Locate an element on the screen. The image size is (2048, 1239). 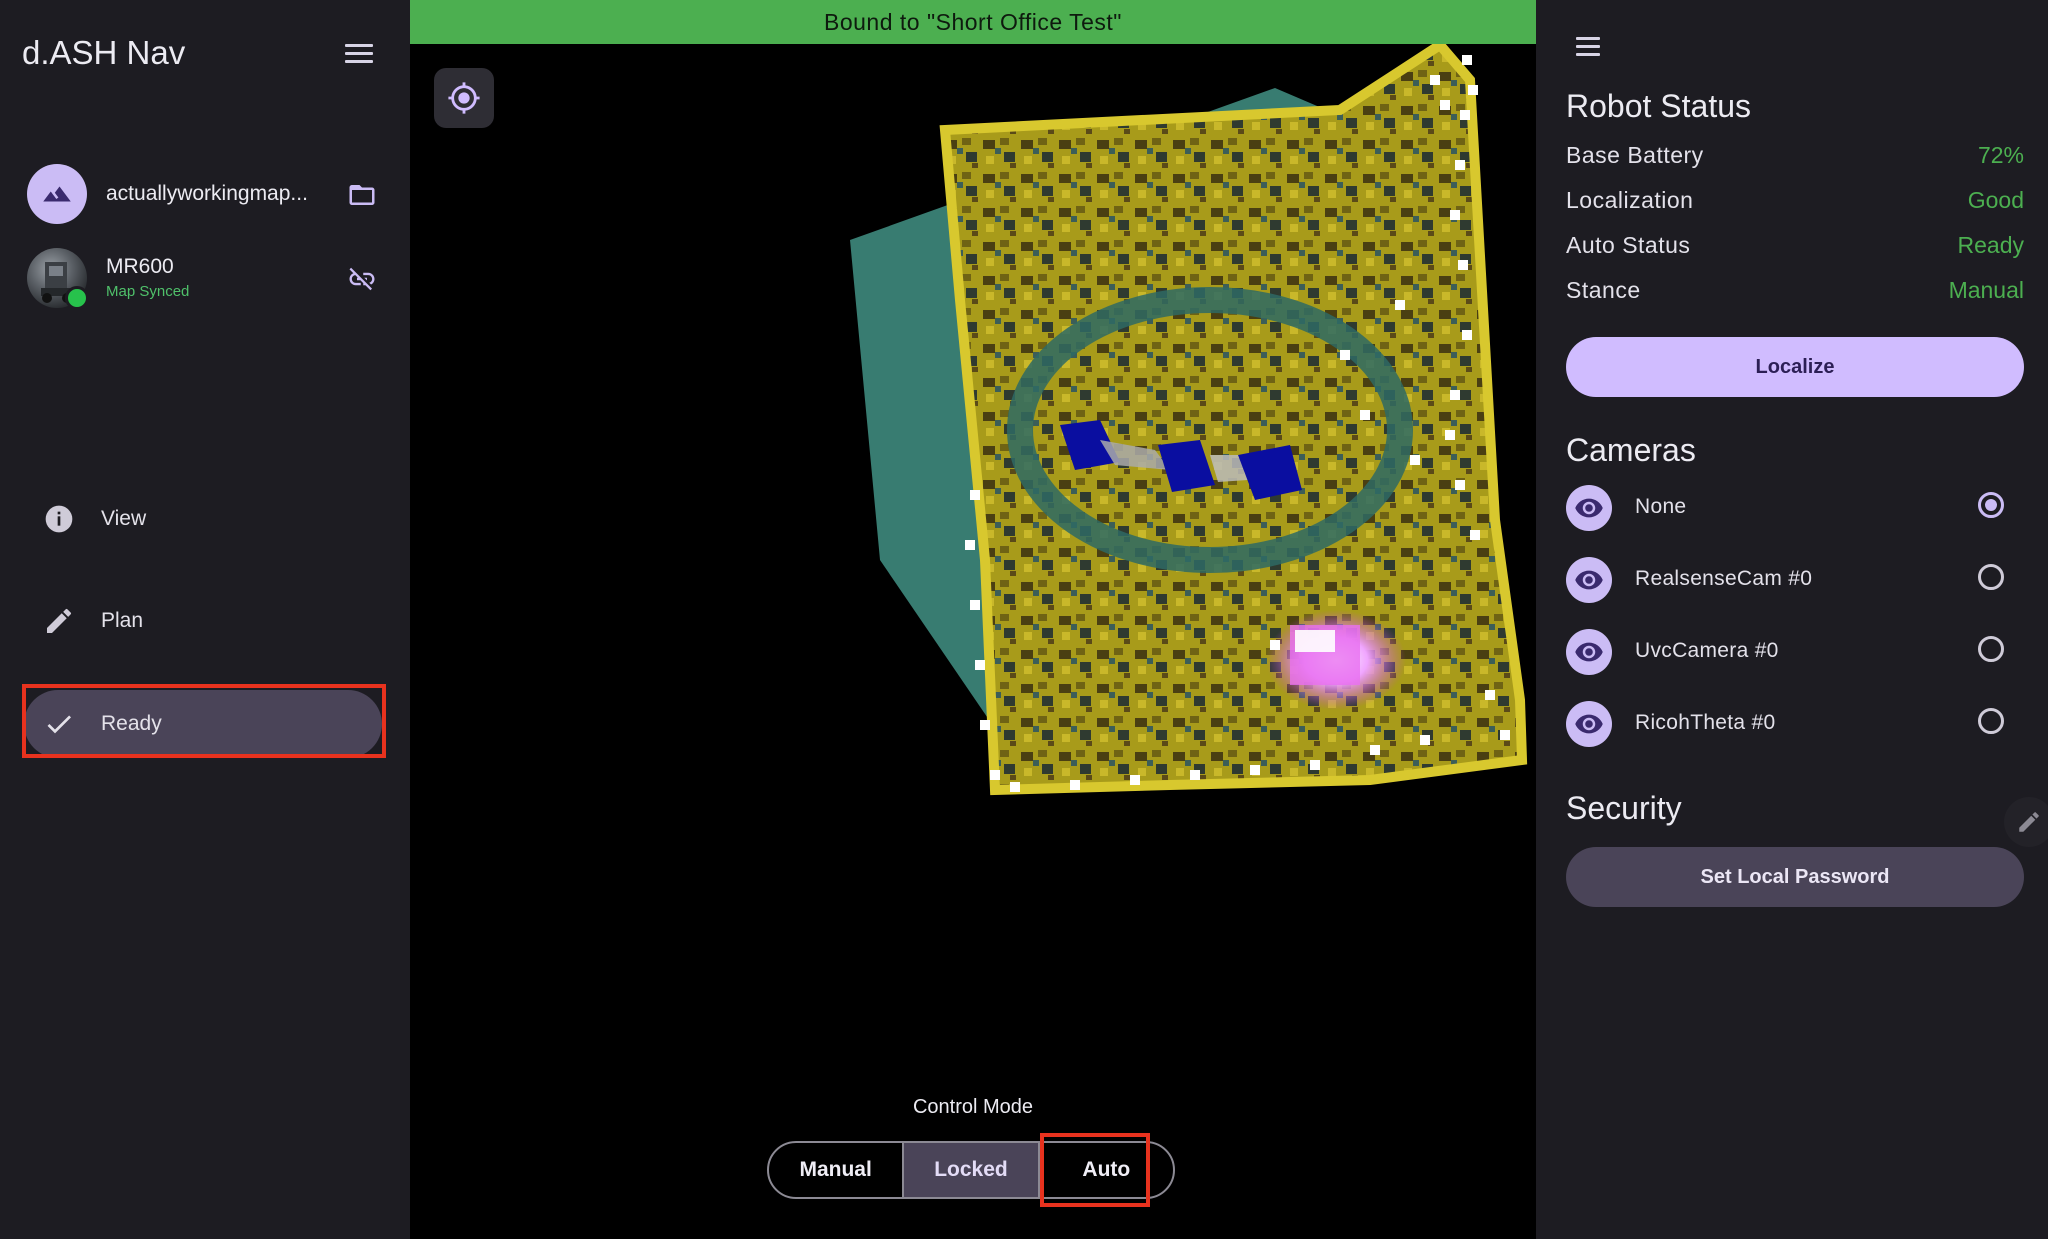
link-off-icon is located at coordinates (362, 279).